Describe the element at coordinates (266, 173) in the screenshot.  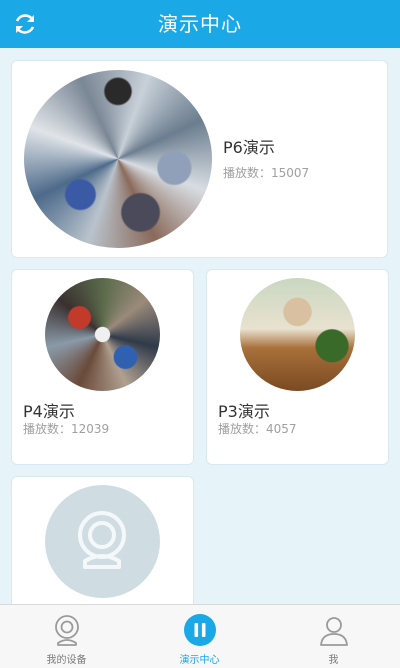
I see `play-count: 播放数：15007` at that location.